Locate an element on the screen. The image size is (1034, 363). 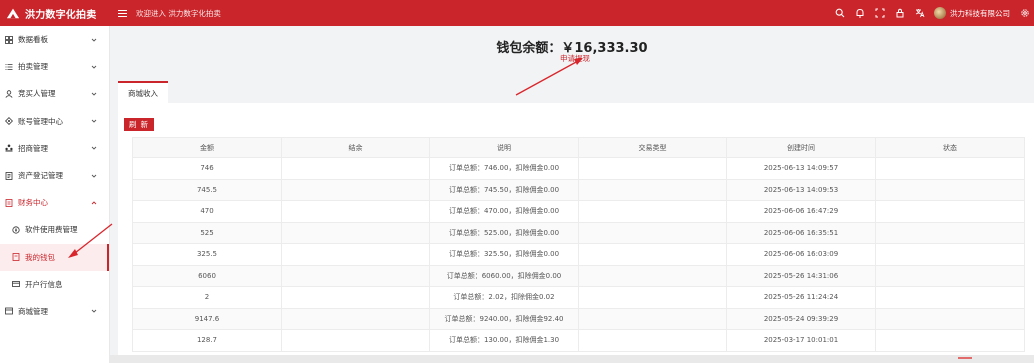
sidebar-item-bank-info: 开户行信息 is located at coordinates (54, 284).